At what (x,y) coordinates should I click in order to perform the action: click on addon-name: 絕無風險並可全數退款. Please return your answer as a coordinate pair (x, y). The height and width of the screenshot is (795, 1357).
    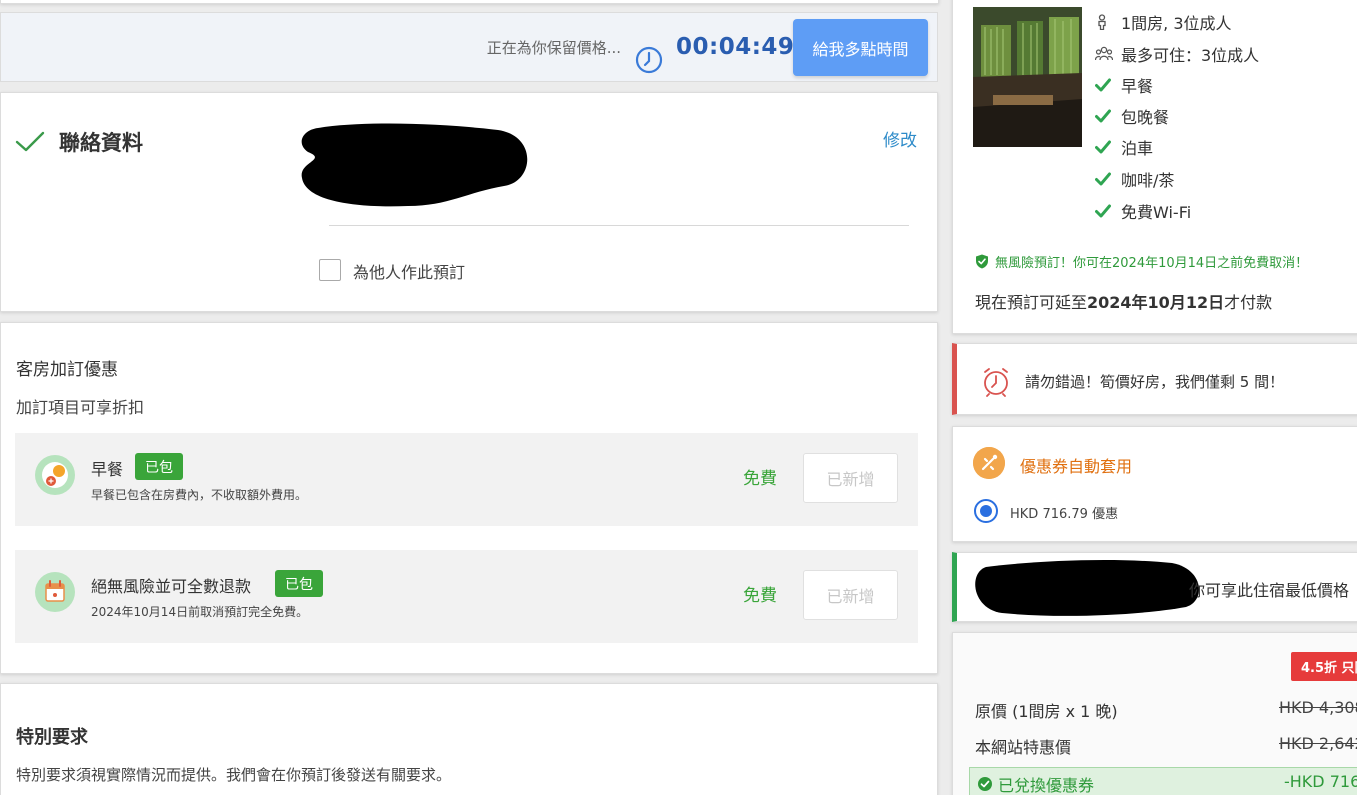
    Looking at the image, I should click on (171, 586).